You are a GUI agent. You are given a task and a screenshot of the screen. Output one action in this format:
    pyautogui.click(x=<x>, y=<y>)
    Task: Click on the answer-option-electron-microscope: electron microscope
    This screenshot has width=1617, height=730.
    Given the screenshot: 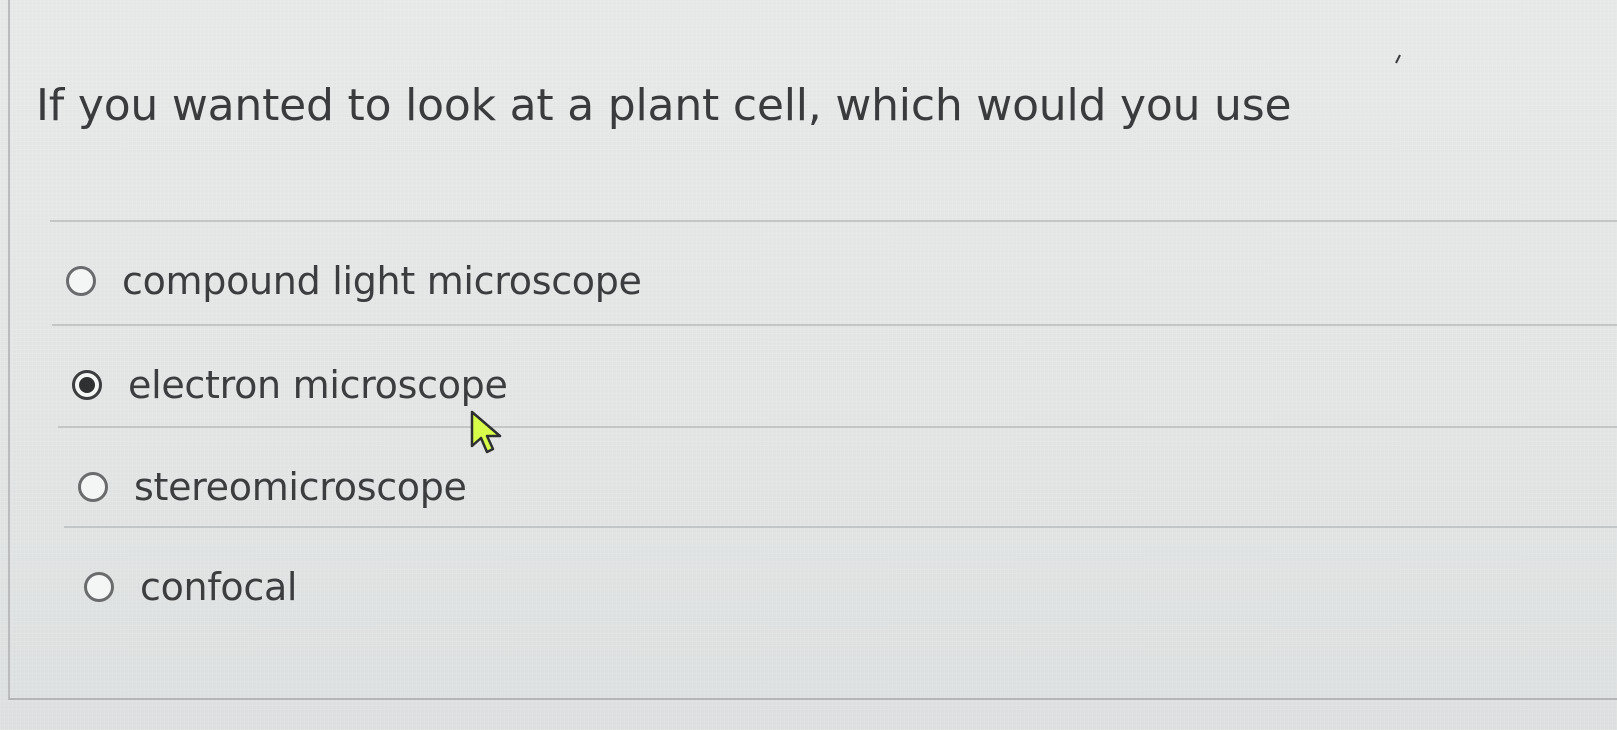 What is the action you would take?
    pyautogui.click(x=290, y=385)
    